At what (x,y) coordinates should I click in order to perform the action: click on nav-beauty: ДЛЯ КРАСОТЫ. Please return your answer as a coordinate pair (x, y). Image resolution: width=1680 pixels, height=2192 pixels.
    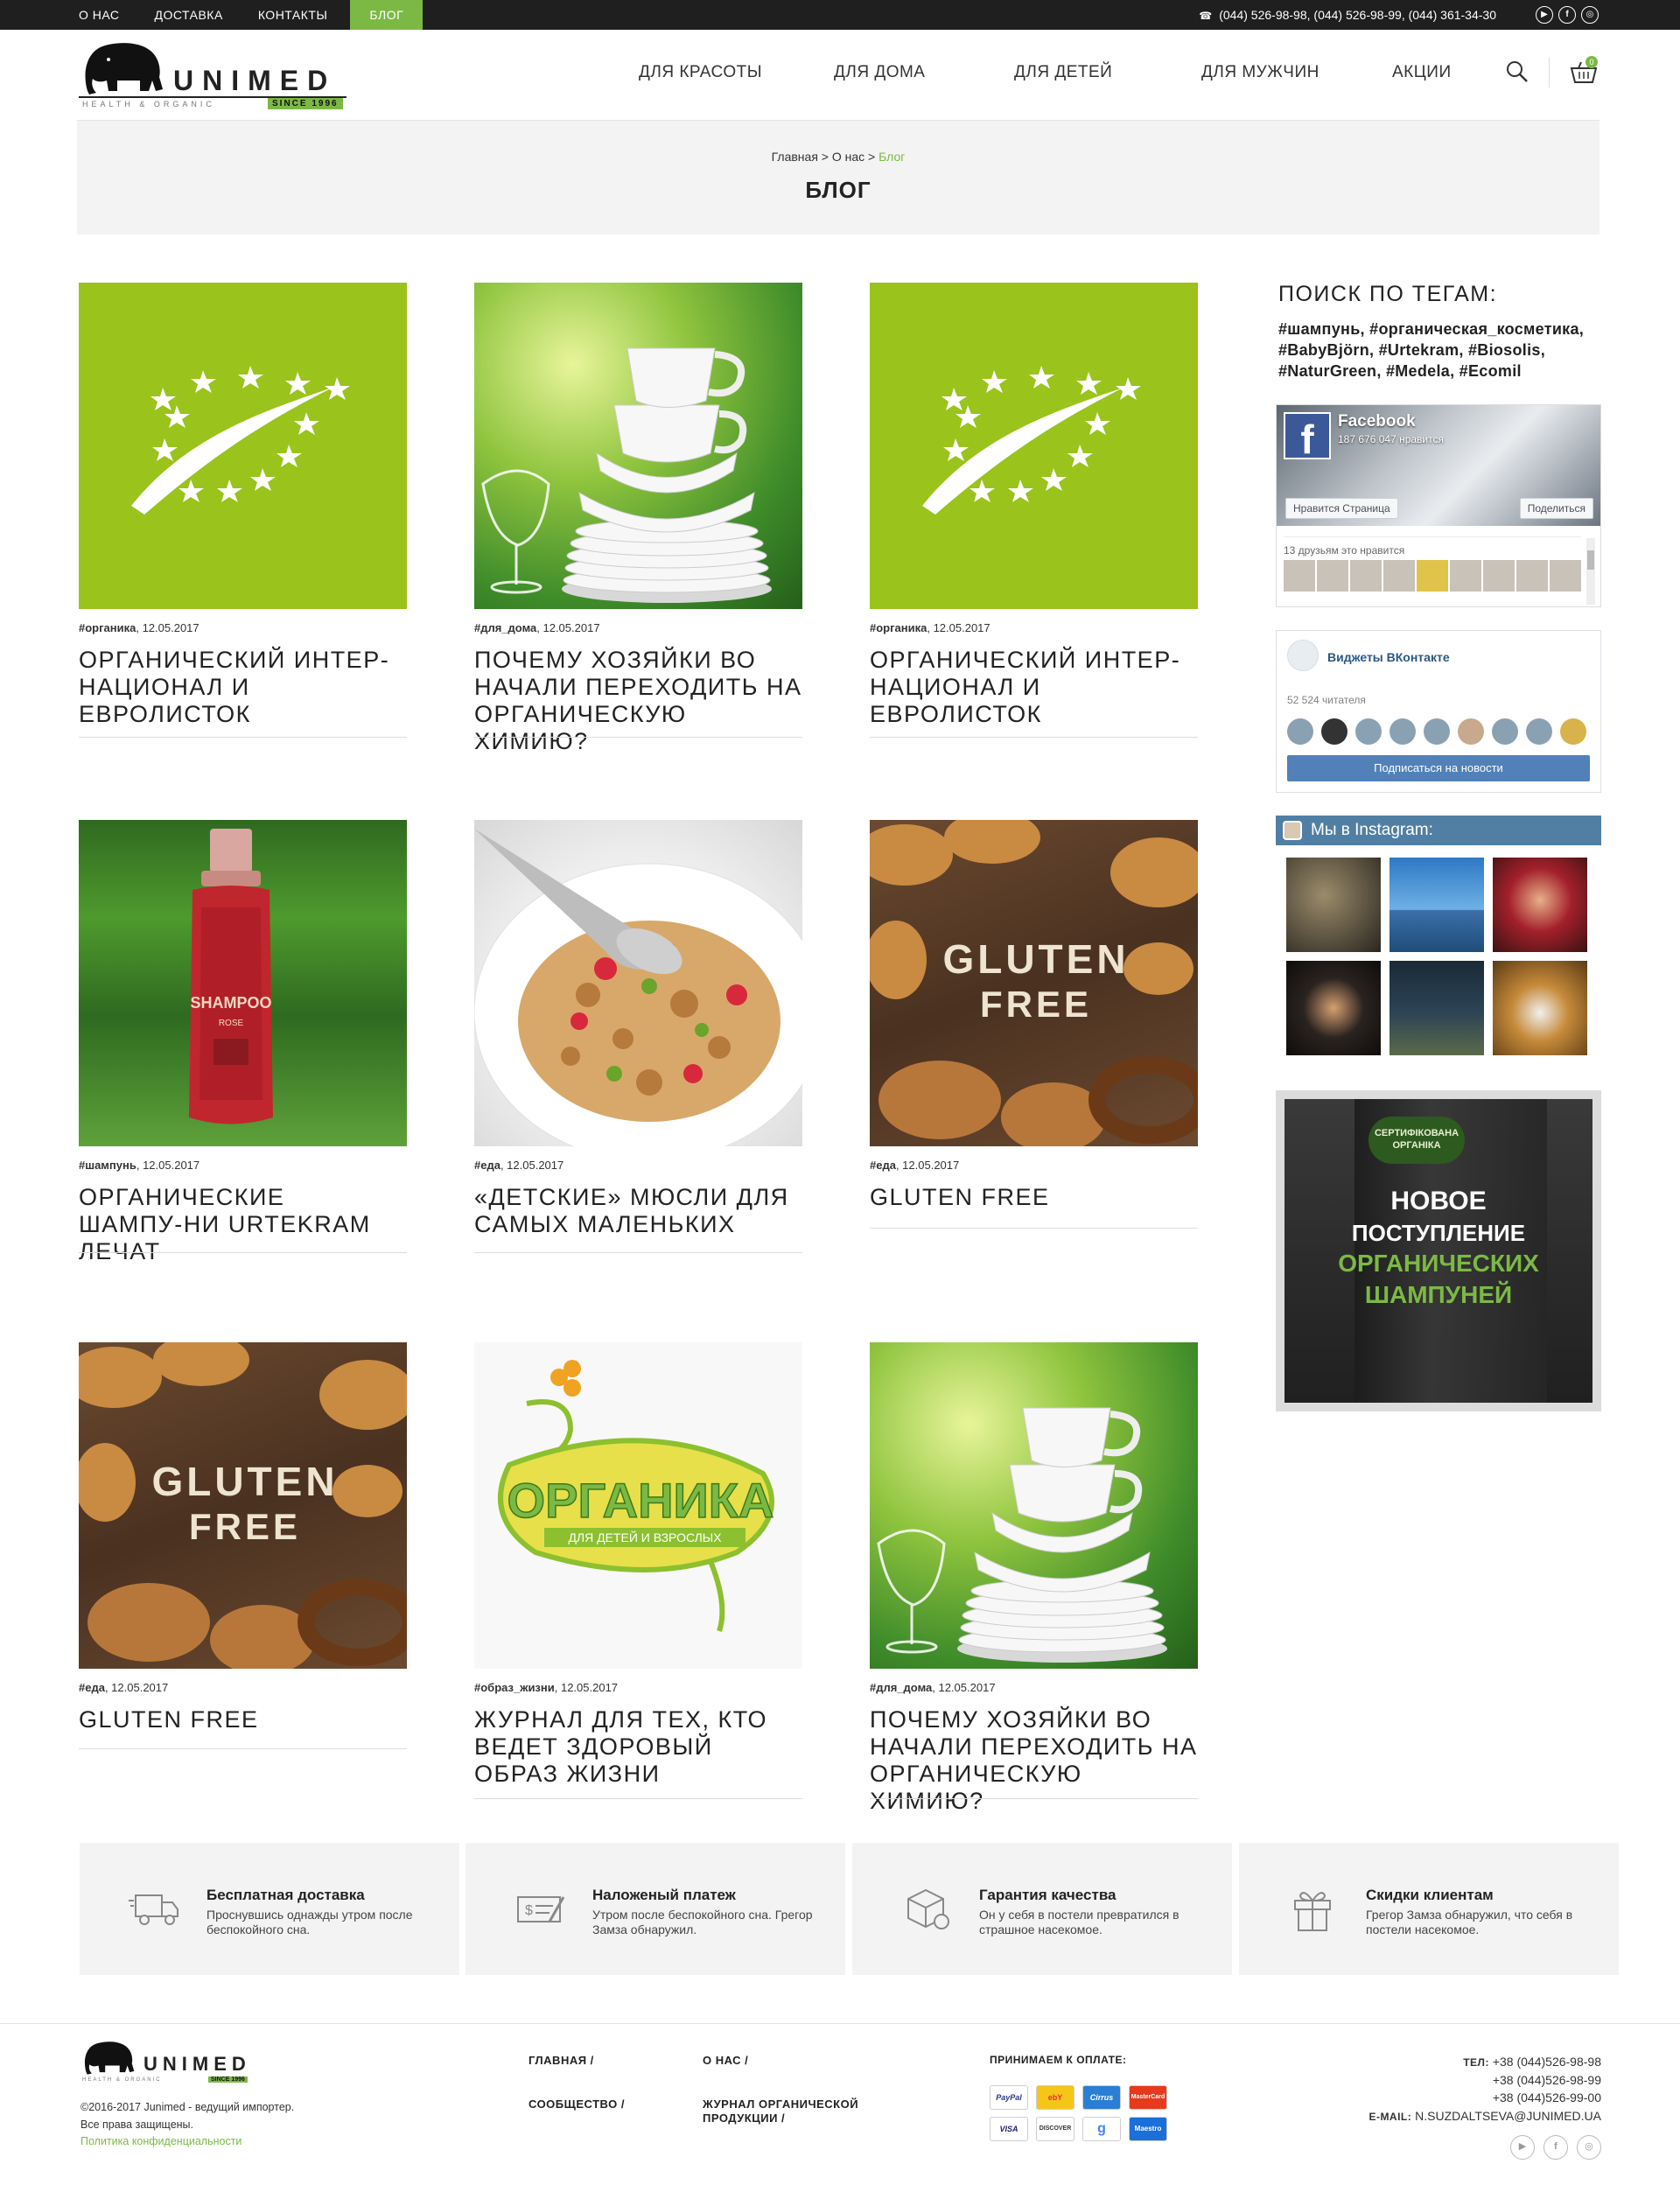
    Looking at the image, I should click on (700, 75).